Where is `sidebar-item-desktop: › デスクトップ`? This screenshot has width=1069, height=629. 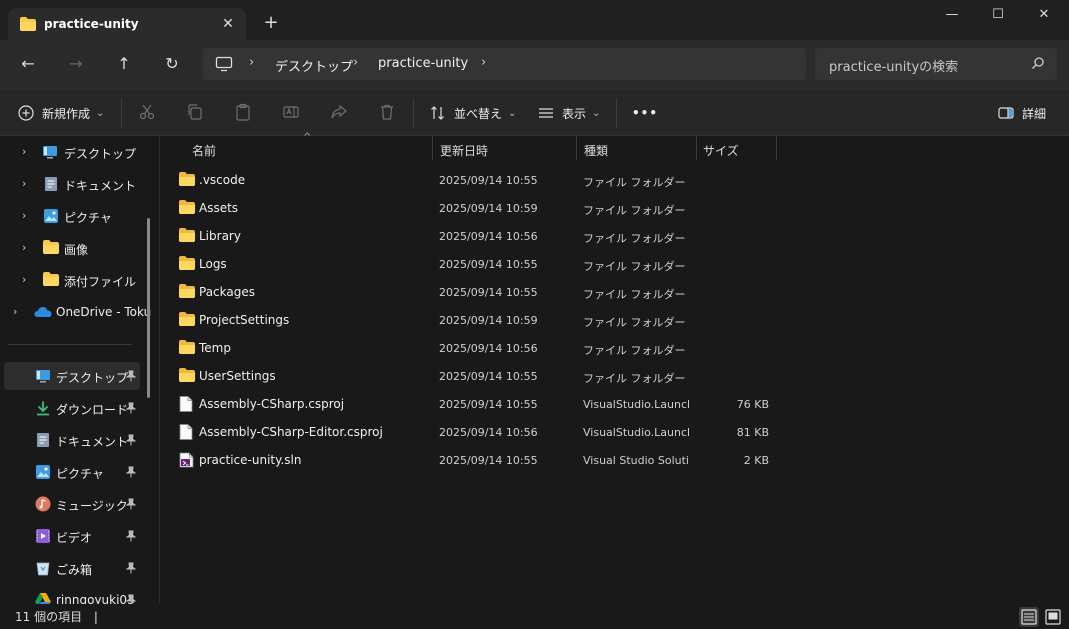
sidebar-item-desktop: › デスクトップ is located at coordinates (75, 152).